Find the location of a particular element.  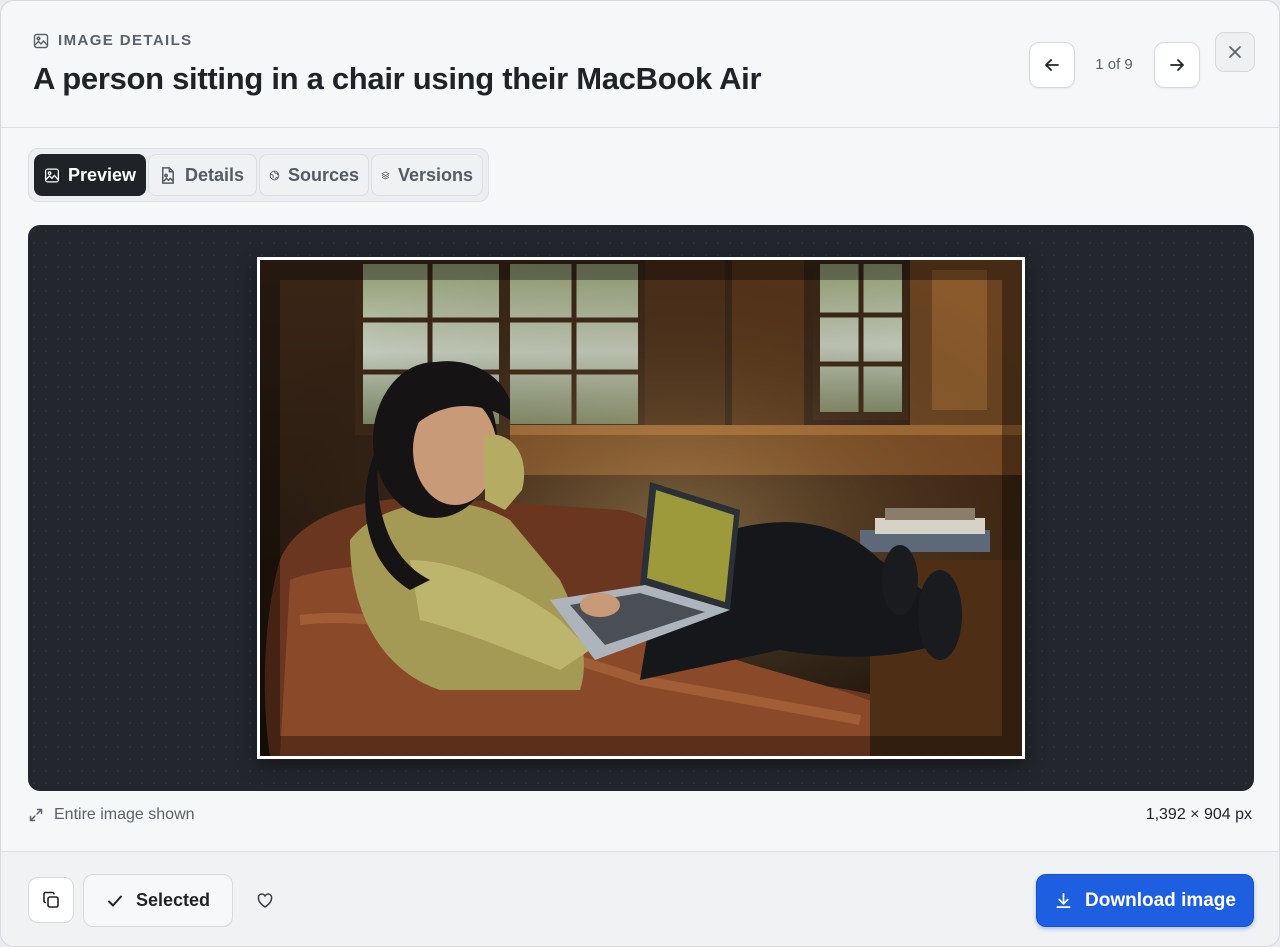

arrow-left-icon is located at coordinates (1052, 65).